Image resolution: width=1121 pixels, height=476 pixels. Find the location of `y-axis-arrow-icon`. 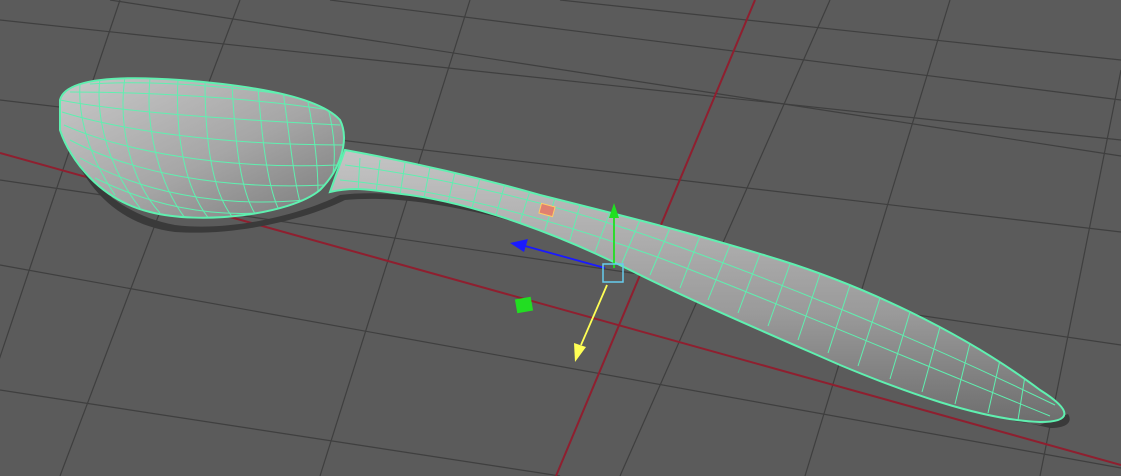

y-axis-arrow-icon is located at coordinates (614, 210).